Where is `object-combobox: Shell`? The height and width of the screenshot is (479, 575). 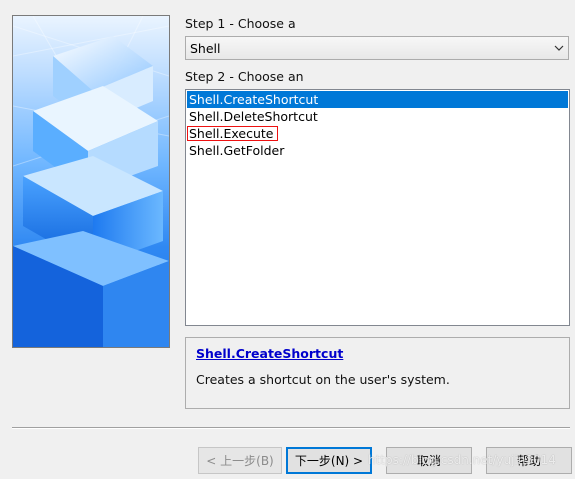 object-combobox: Shell is located at coordinates (377, 48).